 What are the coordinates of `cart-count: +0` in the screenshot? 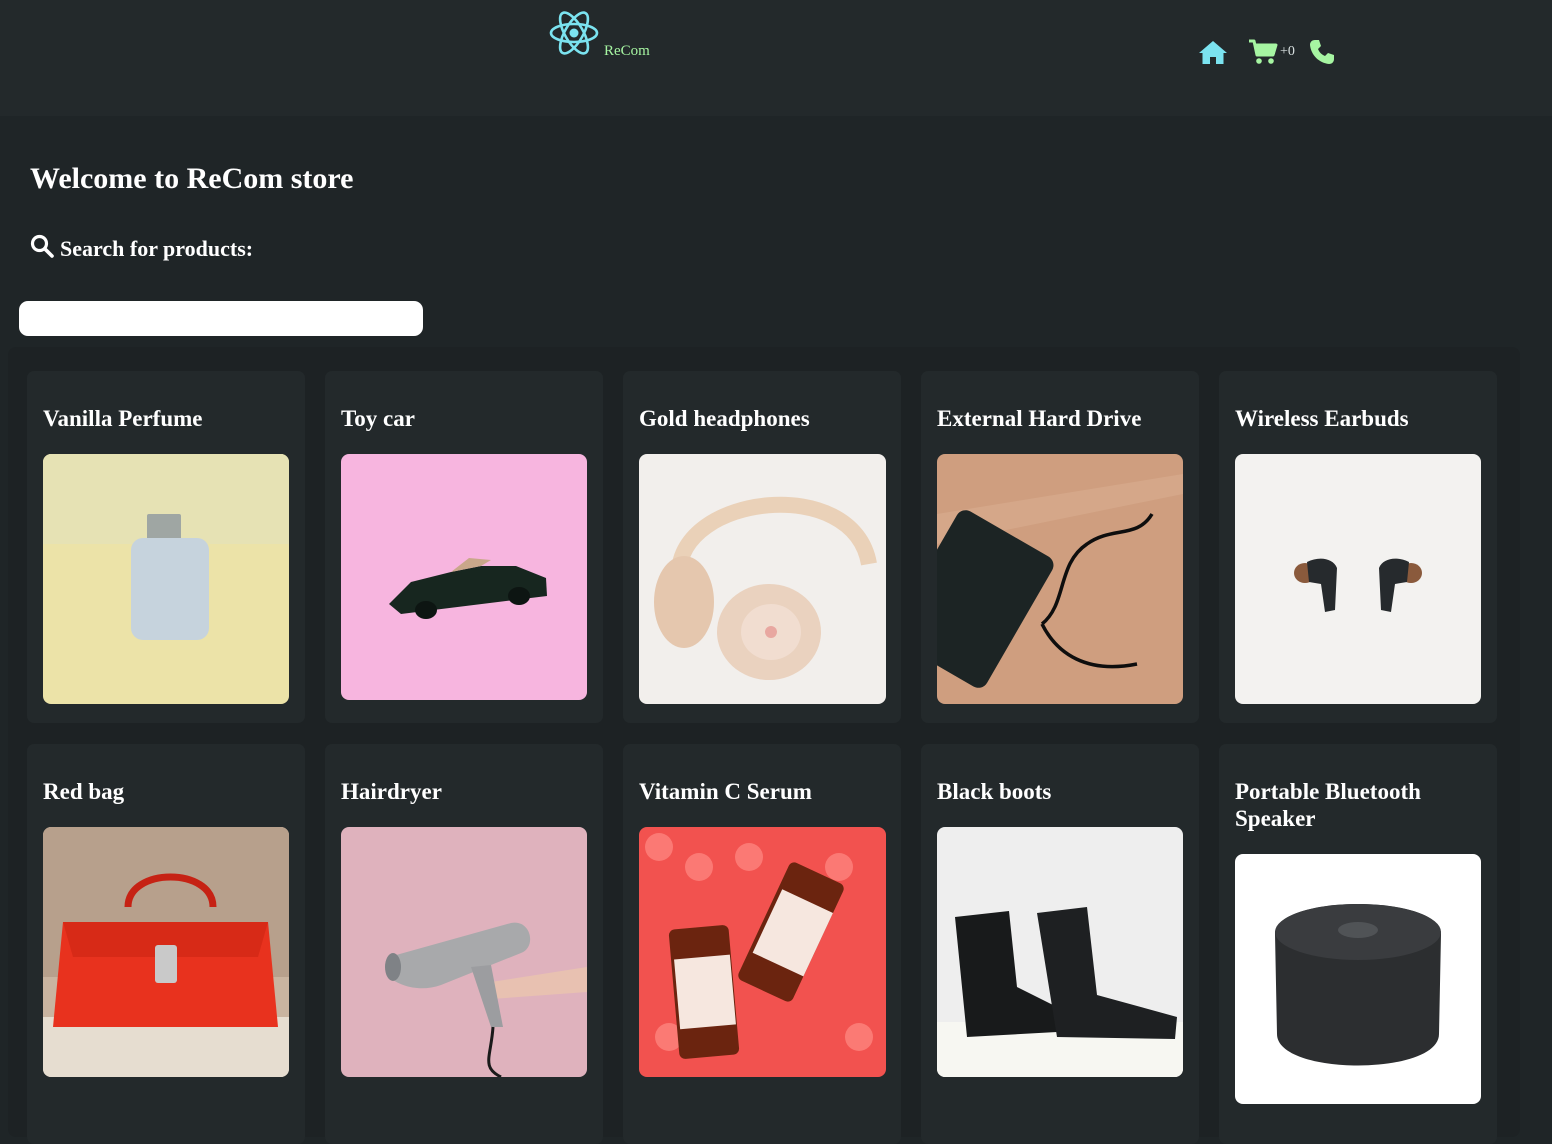 It's located at (1287, 51).